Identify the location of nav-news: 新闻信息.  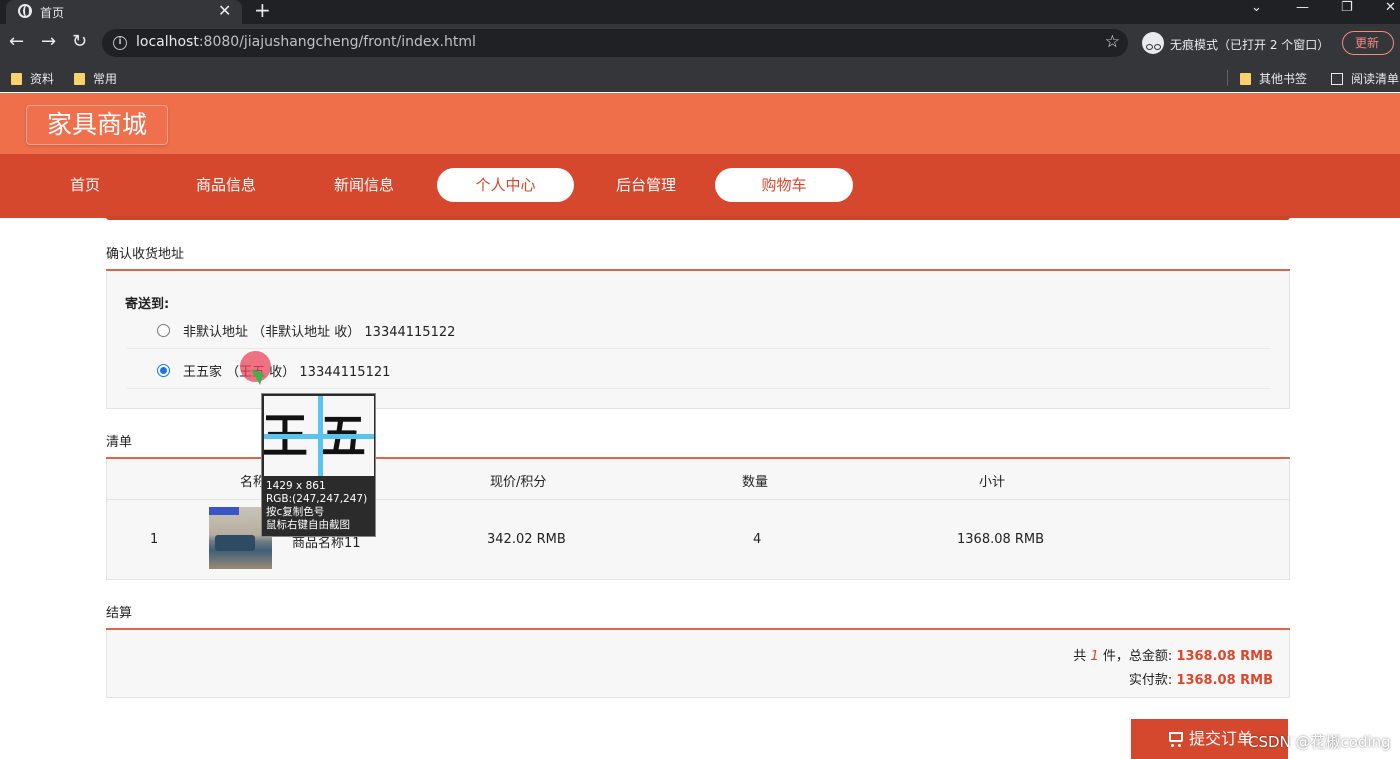
(364, 185).